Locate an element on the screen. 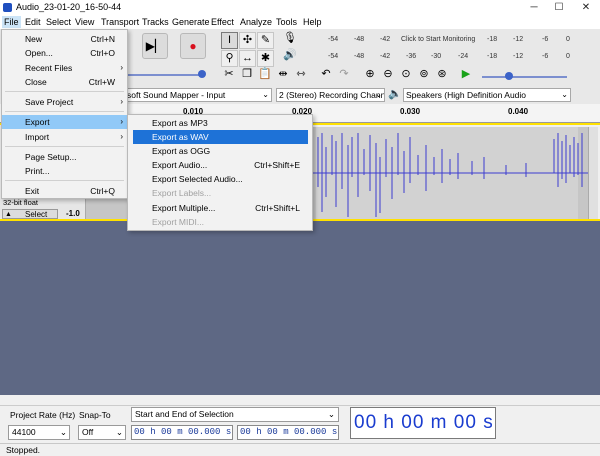 The width and height of the screenshot is (600, 456). file-menu-open: Open... Ctrl+O is located at coordinates (64, 53).